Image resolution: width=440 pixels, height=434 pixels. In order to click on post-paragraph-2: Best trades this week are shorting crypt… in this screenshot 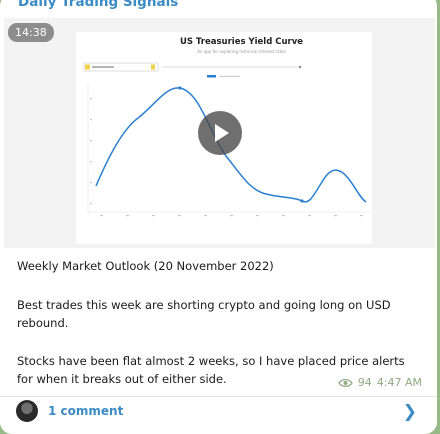, I will do `click(204, 314)`.